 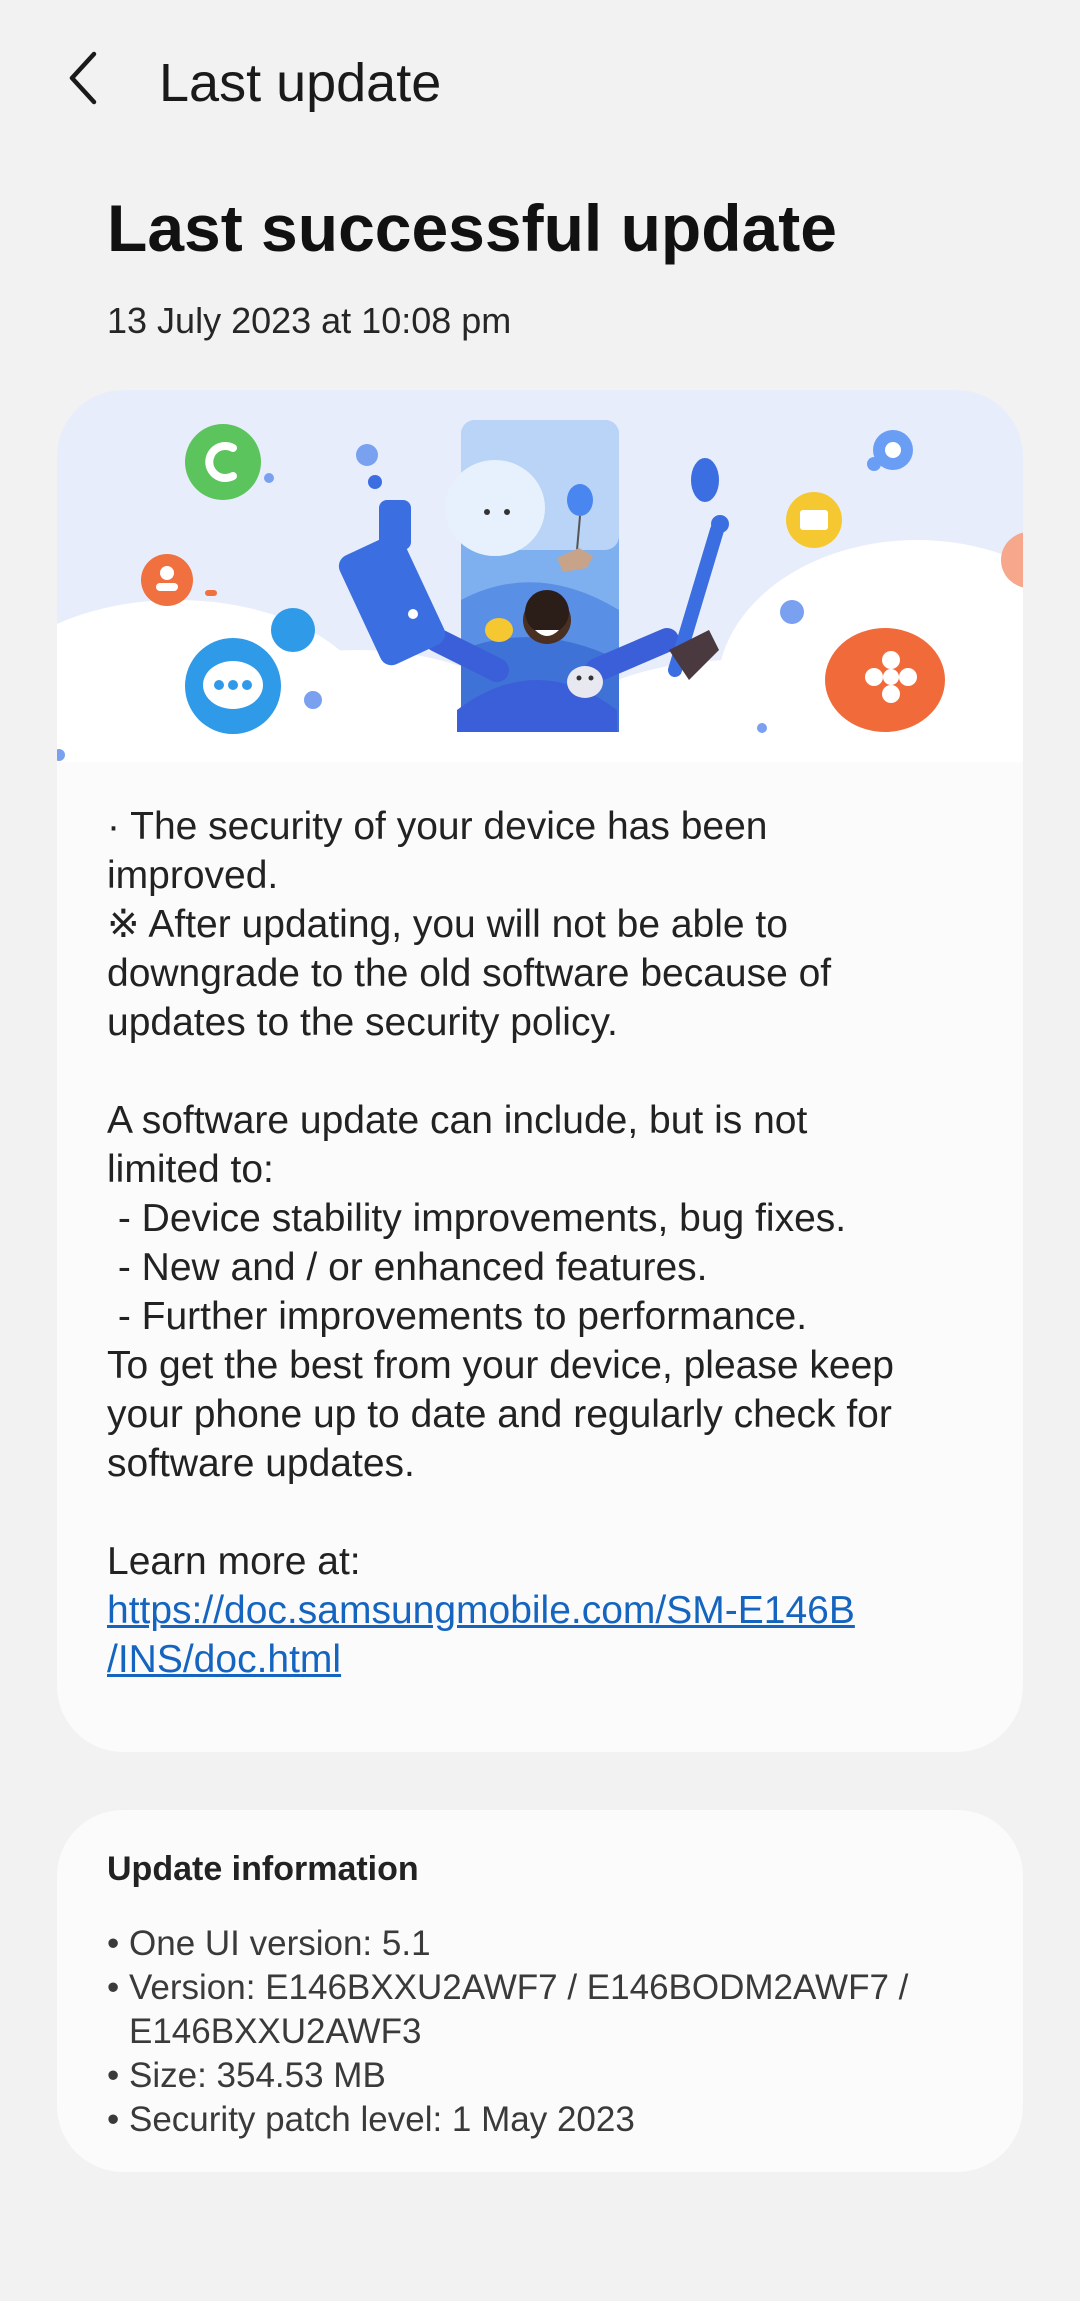 What do you see at coordinates (552, 2076) in the screenshot?
I see `info-item-size: Size: 354.53 MB` at bounding box center [552, 2076].